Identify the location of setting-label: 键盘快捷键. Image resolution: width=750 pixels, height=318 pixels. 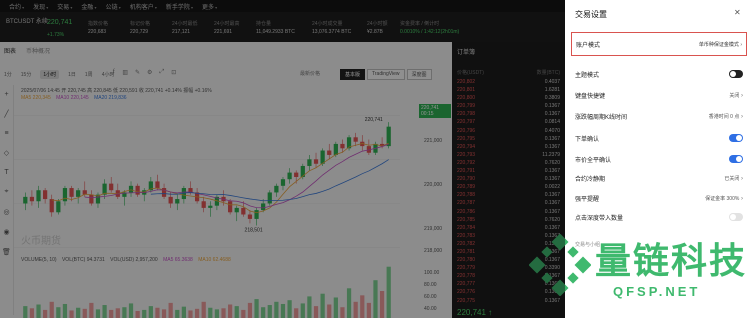
(590, 96).